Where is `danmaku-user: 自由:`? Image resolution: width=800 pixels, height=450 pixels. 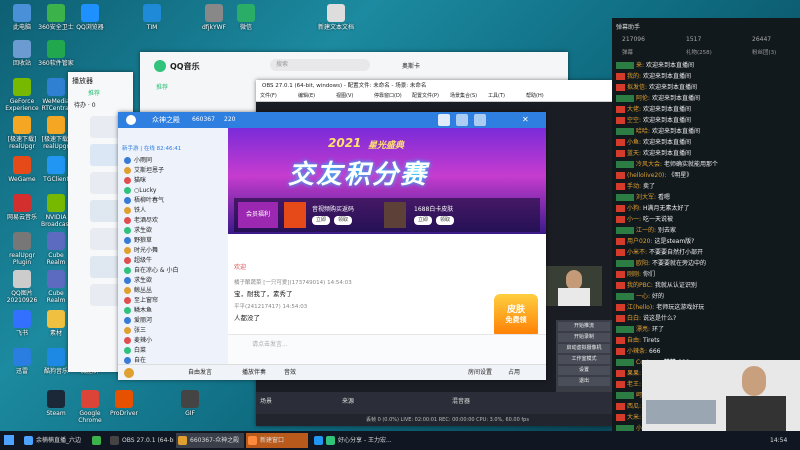
danmaku-user: 自由: is located at coordinates (634, 340).